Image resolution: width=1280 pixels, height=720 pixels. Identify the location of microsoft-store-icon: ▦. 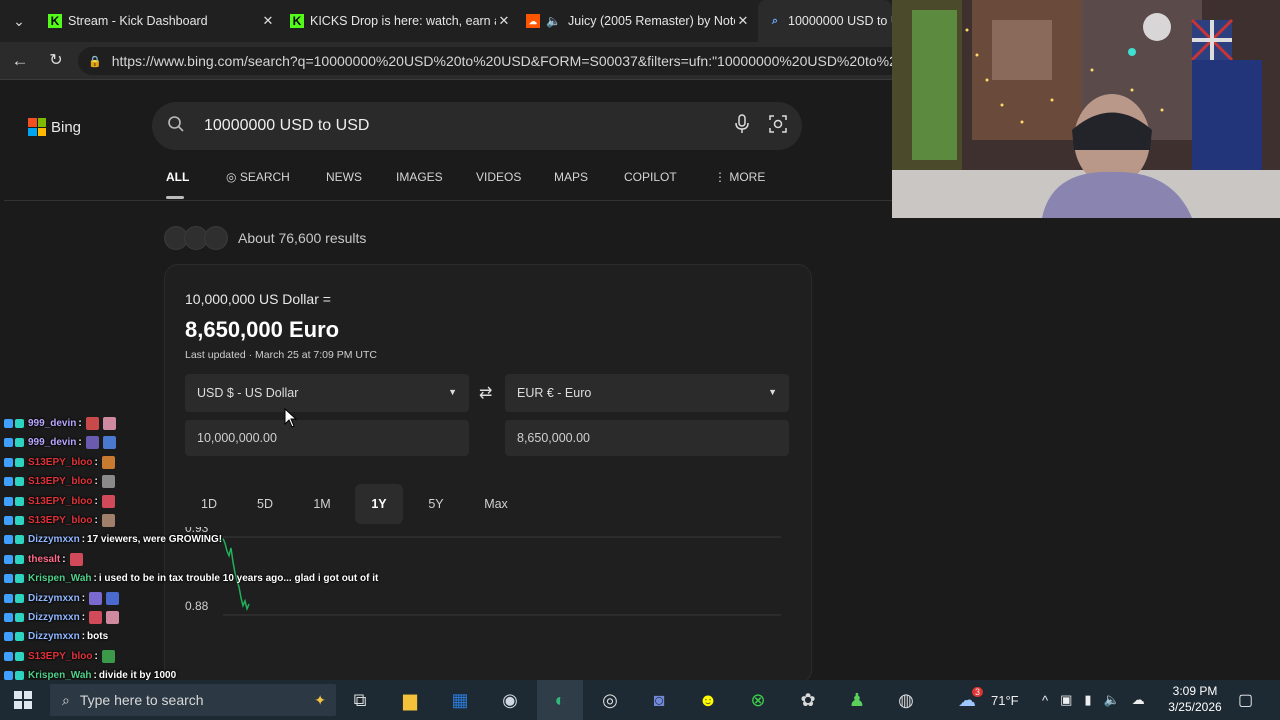
(460, 700).